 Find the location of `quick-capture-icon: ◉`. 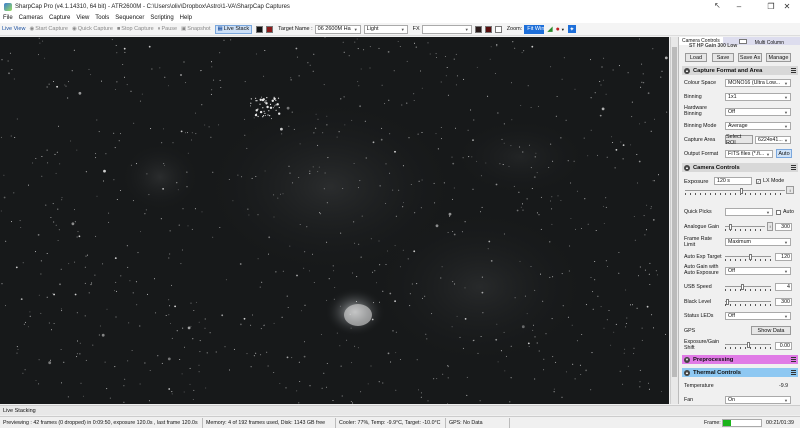

quick-capture-icon: ◉ is located at coordinates (74, 29).